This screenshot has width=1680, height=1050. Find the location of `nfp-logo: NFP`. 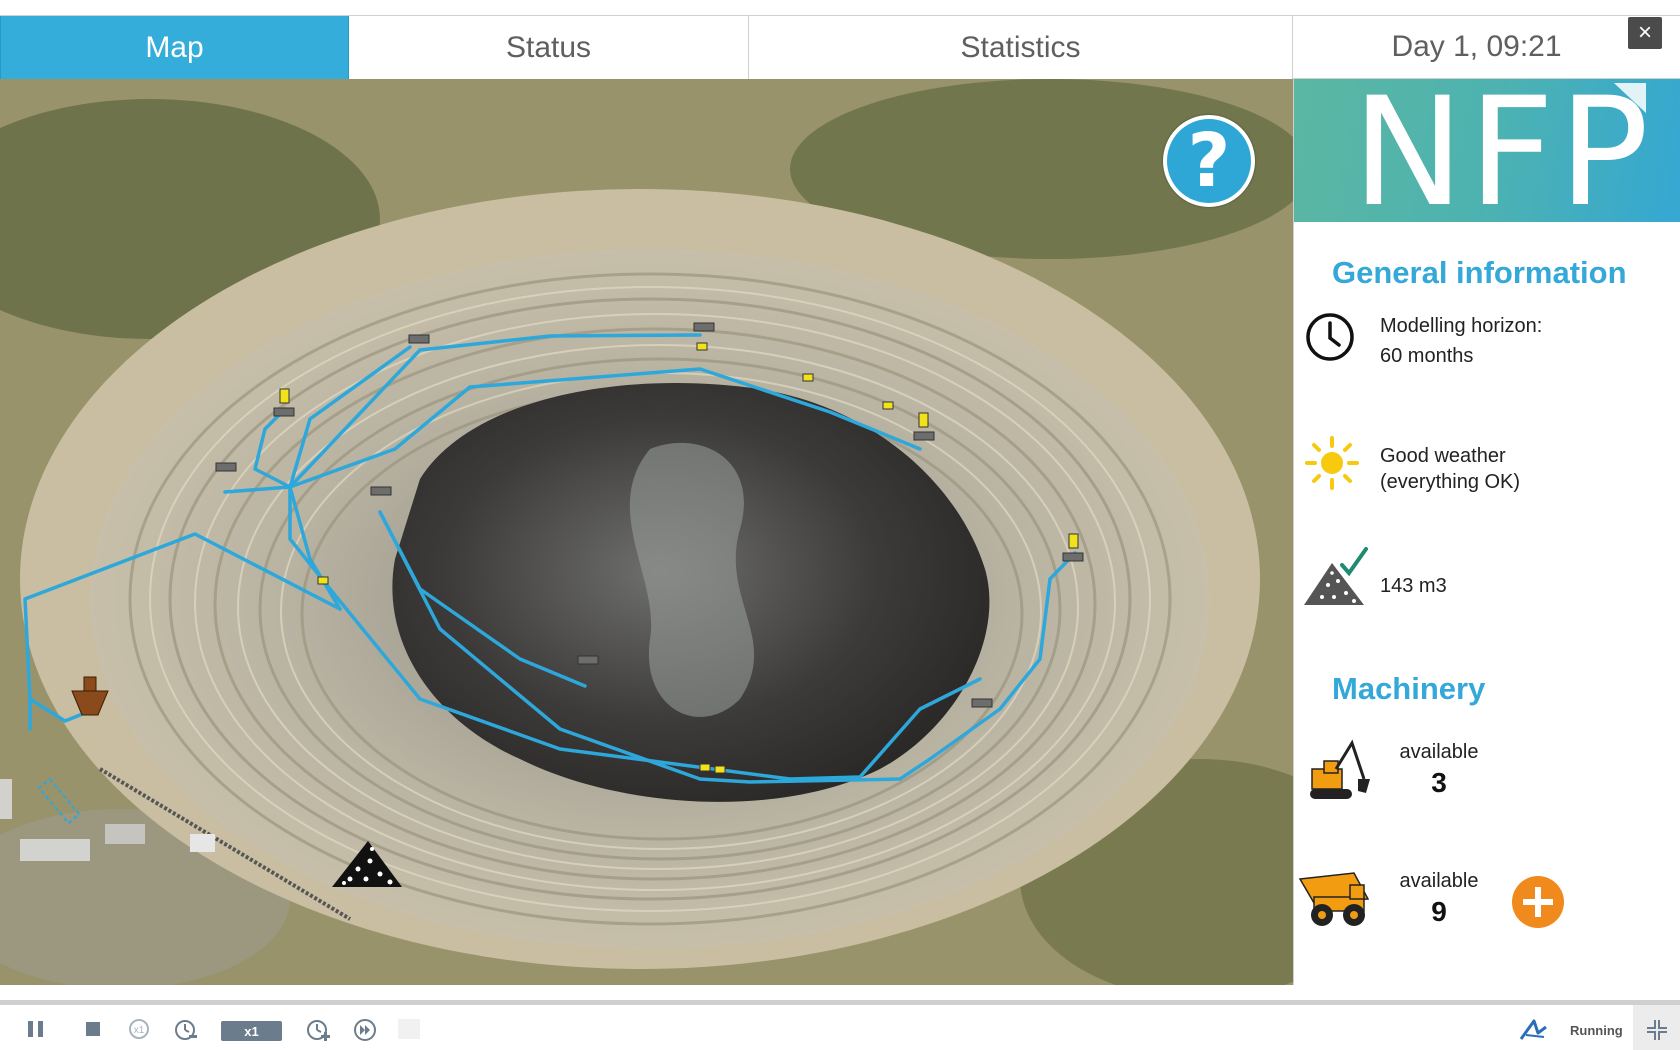

nfp-logo: NFP is located at coordinates (1487, 150).